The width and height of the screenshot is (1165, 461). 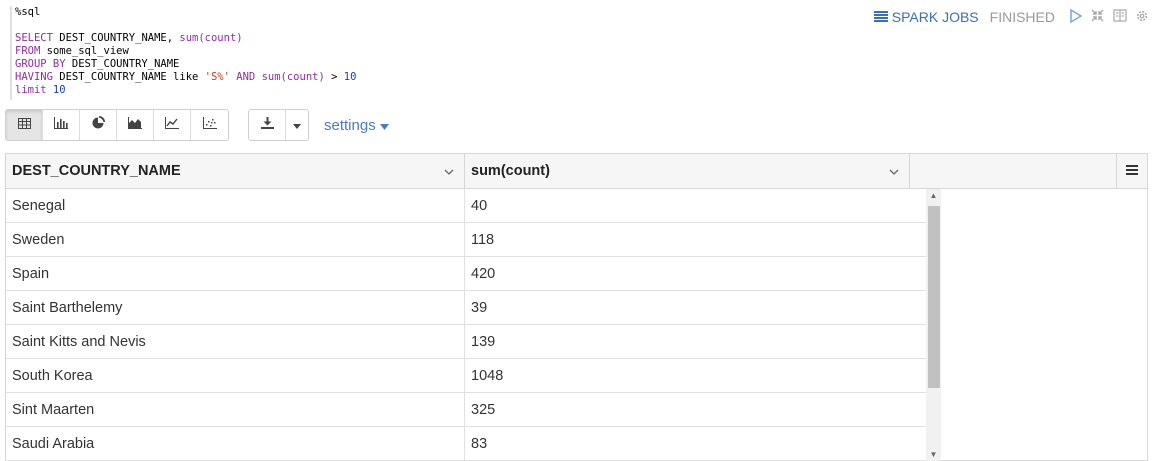 I want to click on cell-country: South Korea, so click(x=235, y=375).